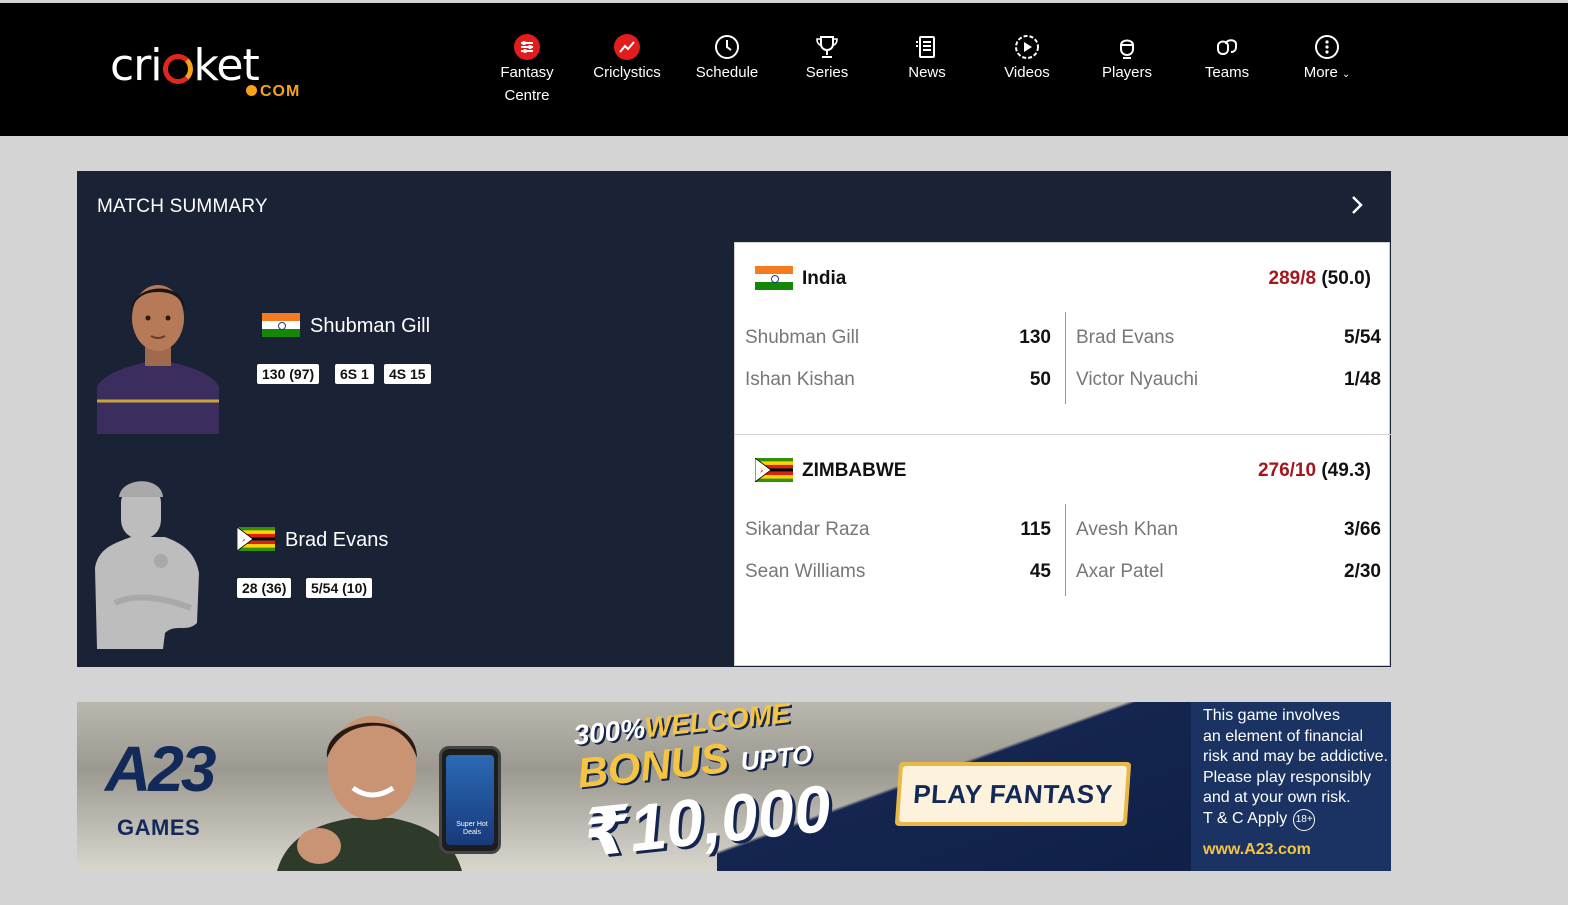  Describe the element at coordinates (1127, 47) in the screenshot. I see `player-icon` at that location.